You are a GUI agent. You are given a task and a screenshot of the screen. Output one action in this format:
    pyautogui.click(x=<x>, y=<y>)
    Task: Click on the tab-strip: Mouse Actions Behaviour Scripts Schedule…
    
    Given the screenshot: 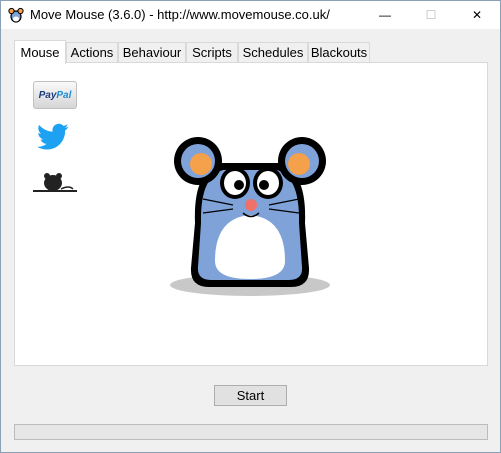 What is the action you would take?
    pyautogui.click(x=254, y=52)
    